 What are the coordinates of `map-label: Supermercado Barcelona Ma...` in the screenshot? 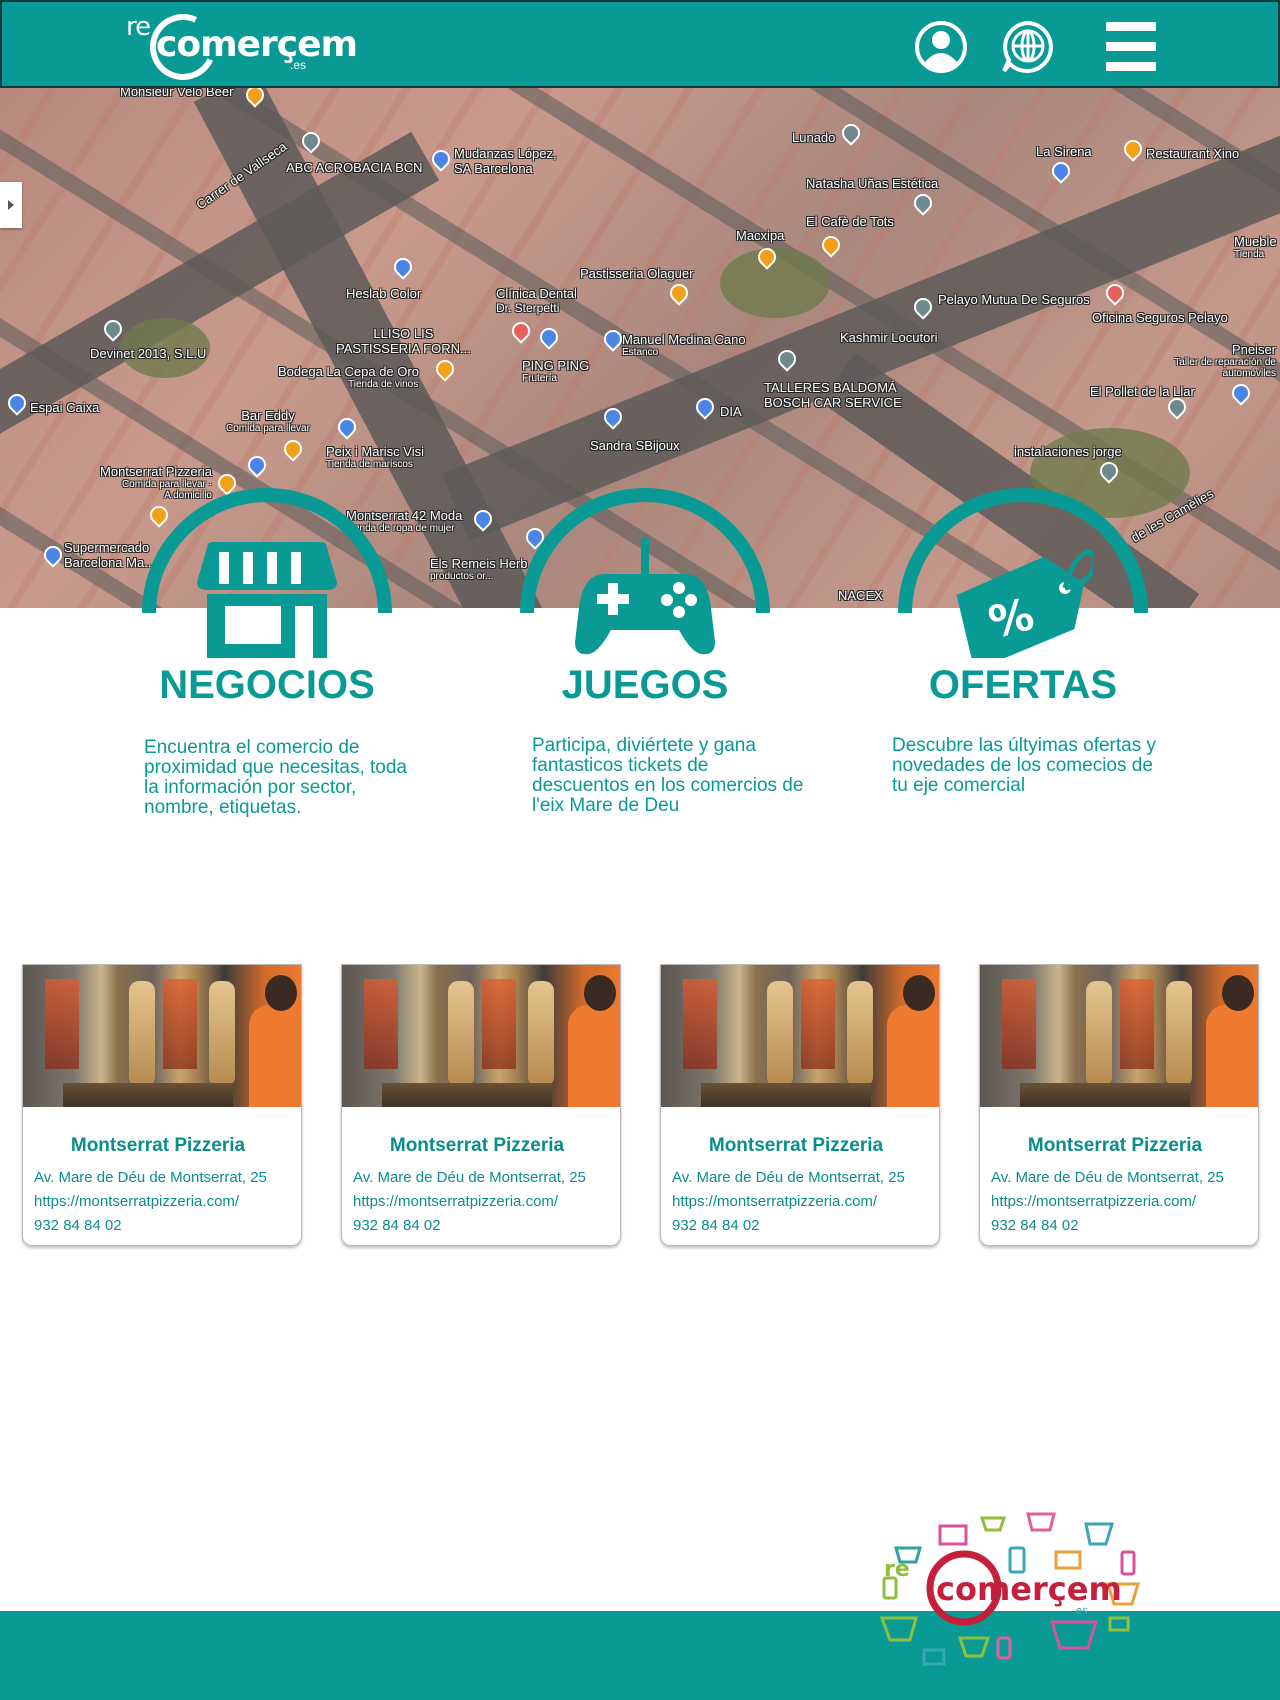 It's located at (109, 555).